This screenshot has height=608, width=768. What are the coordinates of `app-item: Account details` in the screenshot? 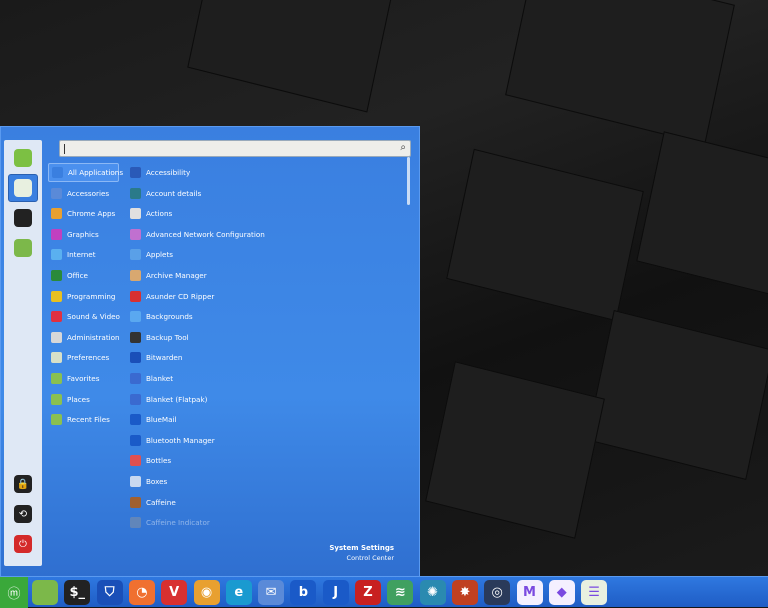 It's located at (164, 193).